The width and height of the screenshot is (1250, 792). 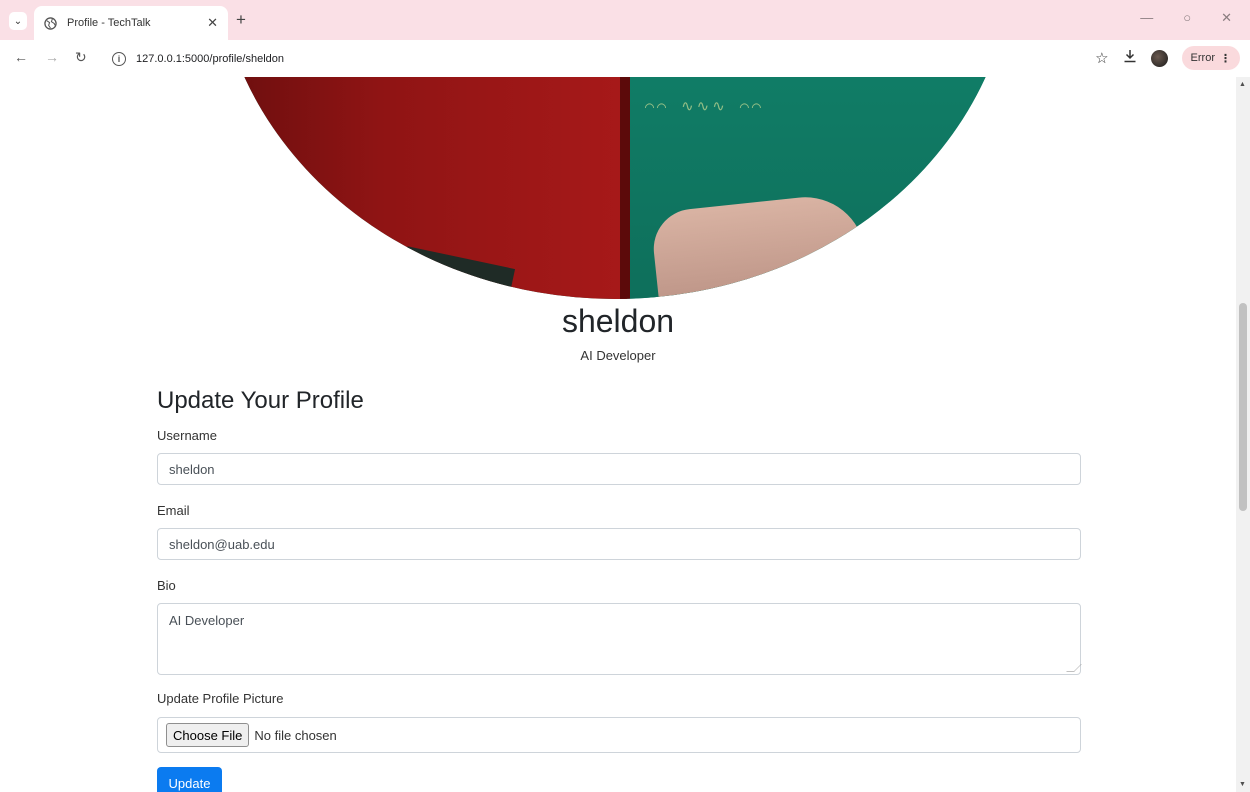 What do you see at coordinates (187, 435) in the screenshot?
I see `username-label: Username` at bounding box center [187, 435].